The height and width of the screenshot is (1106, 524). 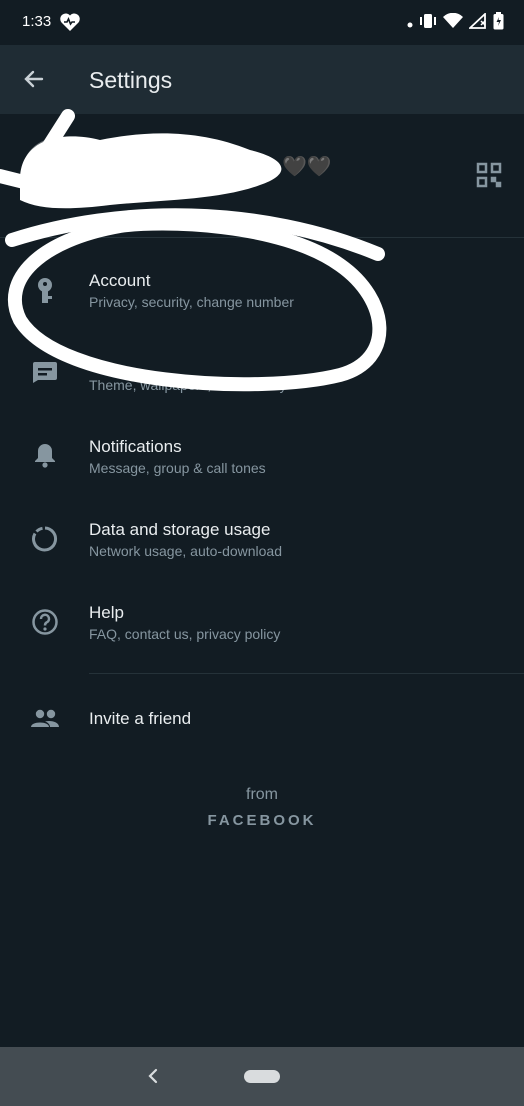 I want to click on wifi-icon, so click(x=453, y=23).